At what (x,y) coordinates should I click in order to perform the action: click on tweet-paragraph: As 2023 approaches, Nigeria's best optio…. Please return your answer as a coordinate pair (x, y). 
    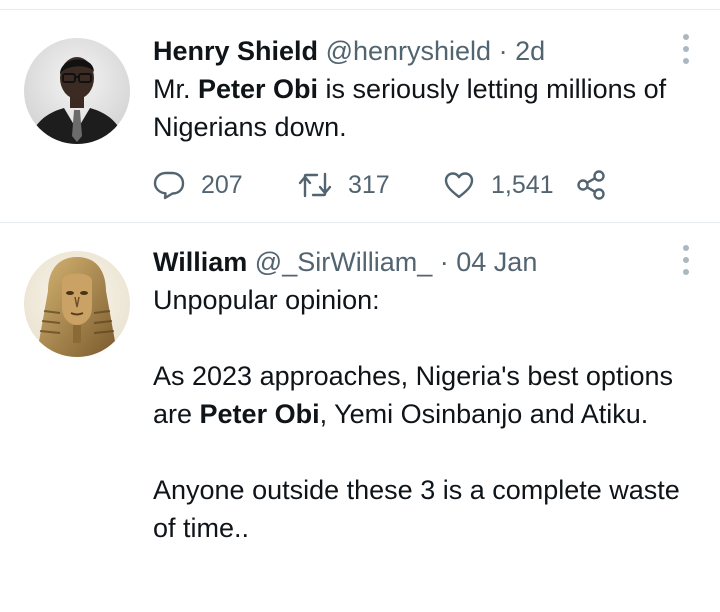
    Looking at the image, I should click on (416, 395).